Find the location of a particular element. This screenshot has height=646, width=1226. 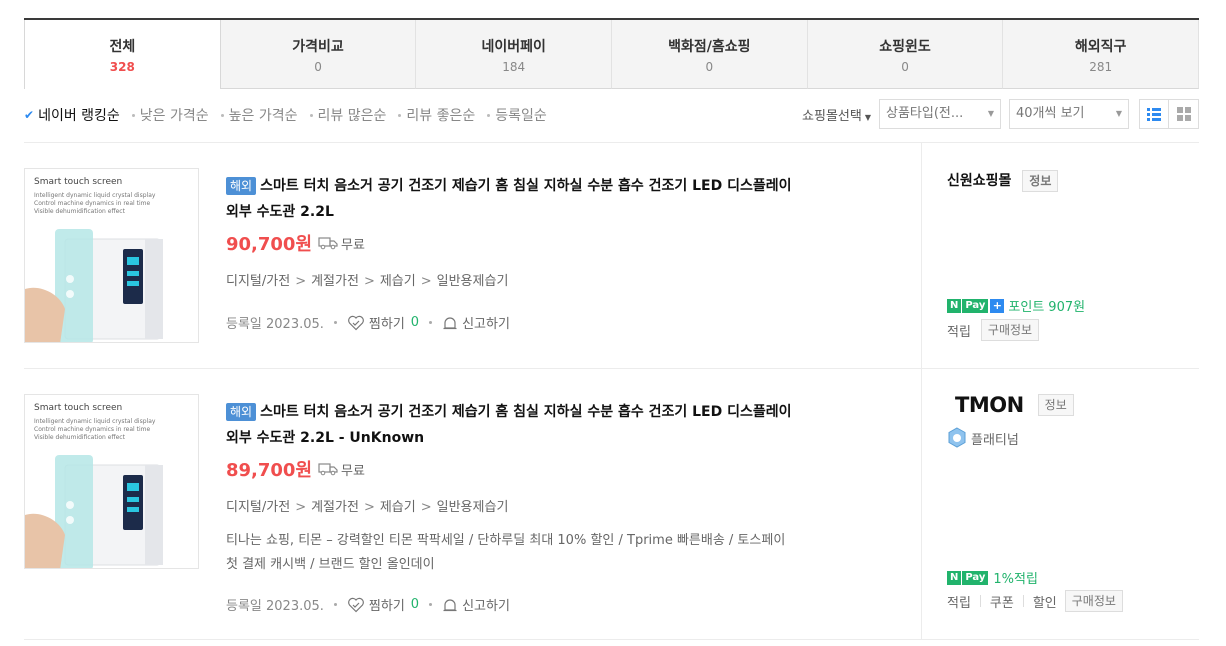

wish-label: 찜하기 is located at coordinates (386, 606).